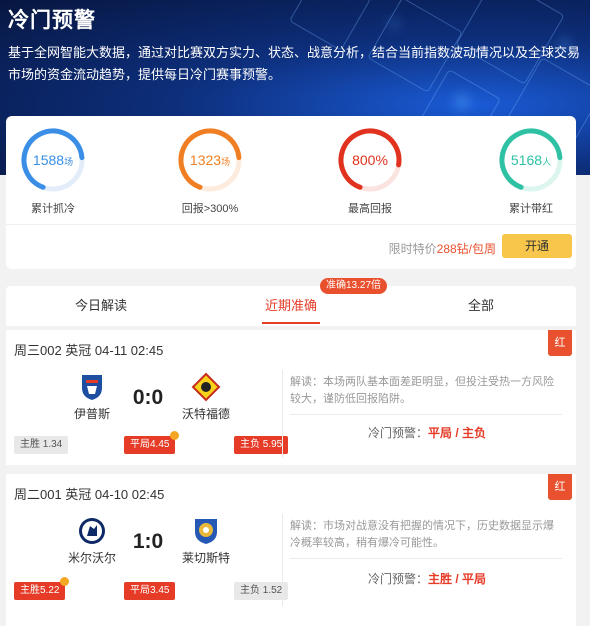 The height and width of the screenshot is (626, 590). I want to click on stat-value: 5168人, so click(531, 160).